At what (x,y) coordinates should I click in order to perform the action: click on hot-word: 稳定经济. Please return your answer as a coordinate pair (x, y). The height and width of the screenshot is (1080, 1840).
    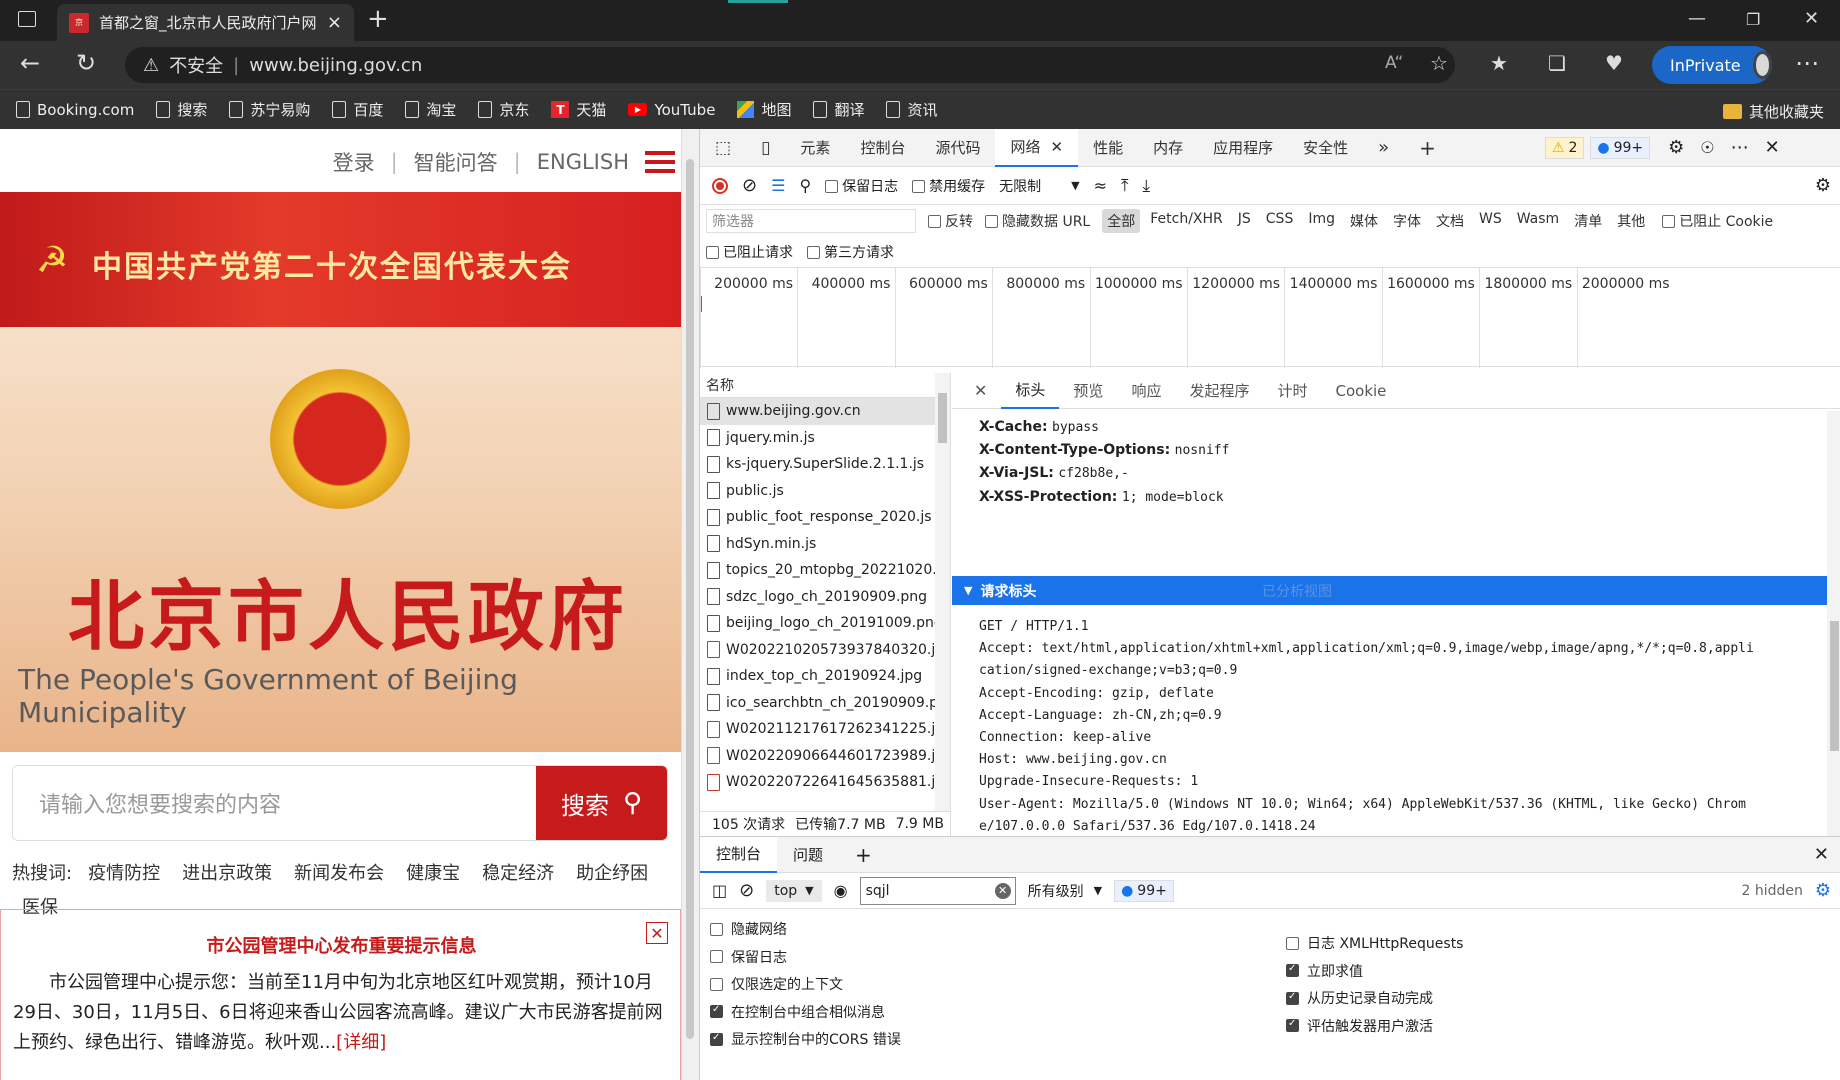
    Looking at the image, I should click on (518, 873).